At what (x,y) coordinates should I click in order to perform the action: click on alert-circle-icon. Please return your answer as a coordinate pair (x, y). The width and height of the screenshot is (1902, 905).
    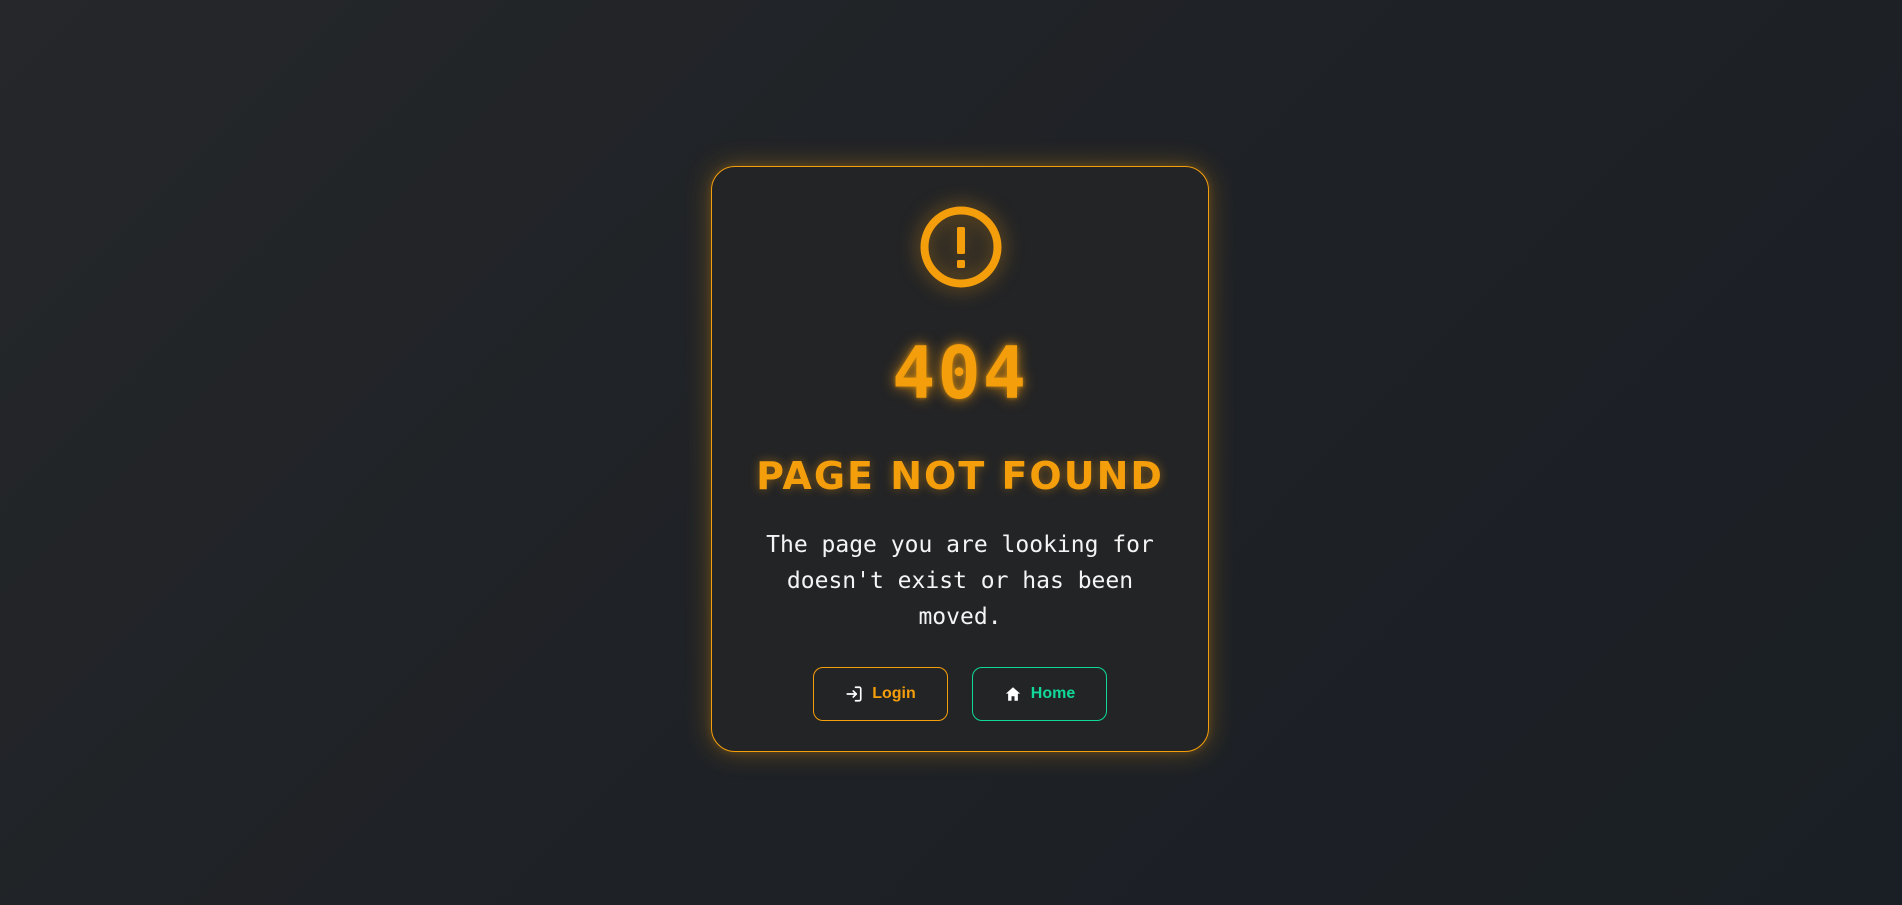
    Looking at the image, I should click on (961, 247).